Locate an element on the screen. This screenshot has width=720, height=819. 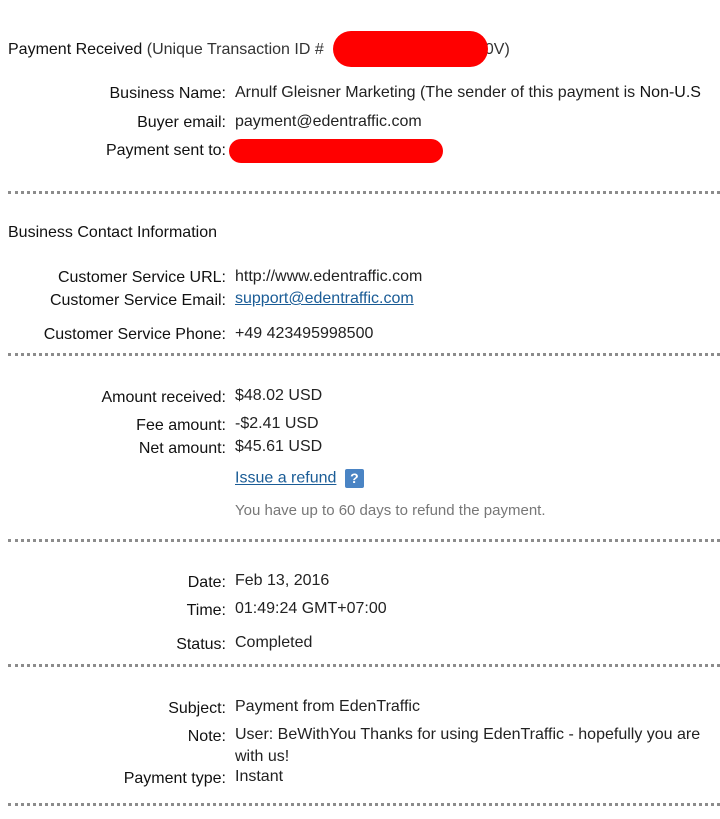
sender-type-text: Non-U.S is located at coordinates (670, 92).